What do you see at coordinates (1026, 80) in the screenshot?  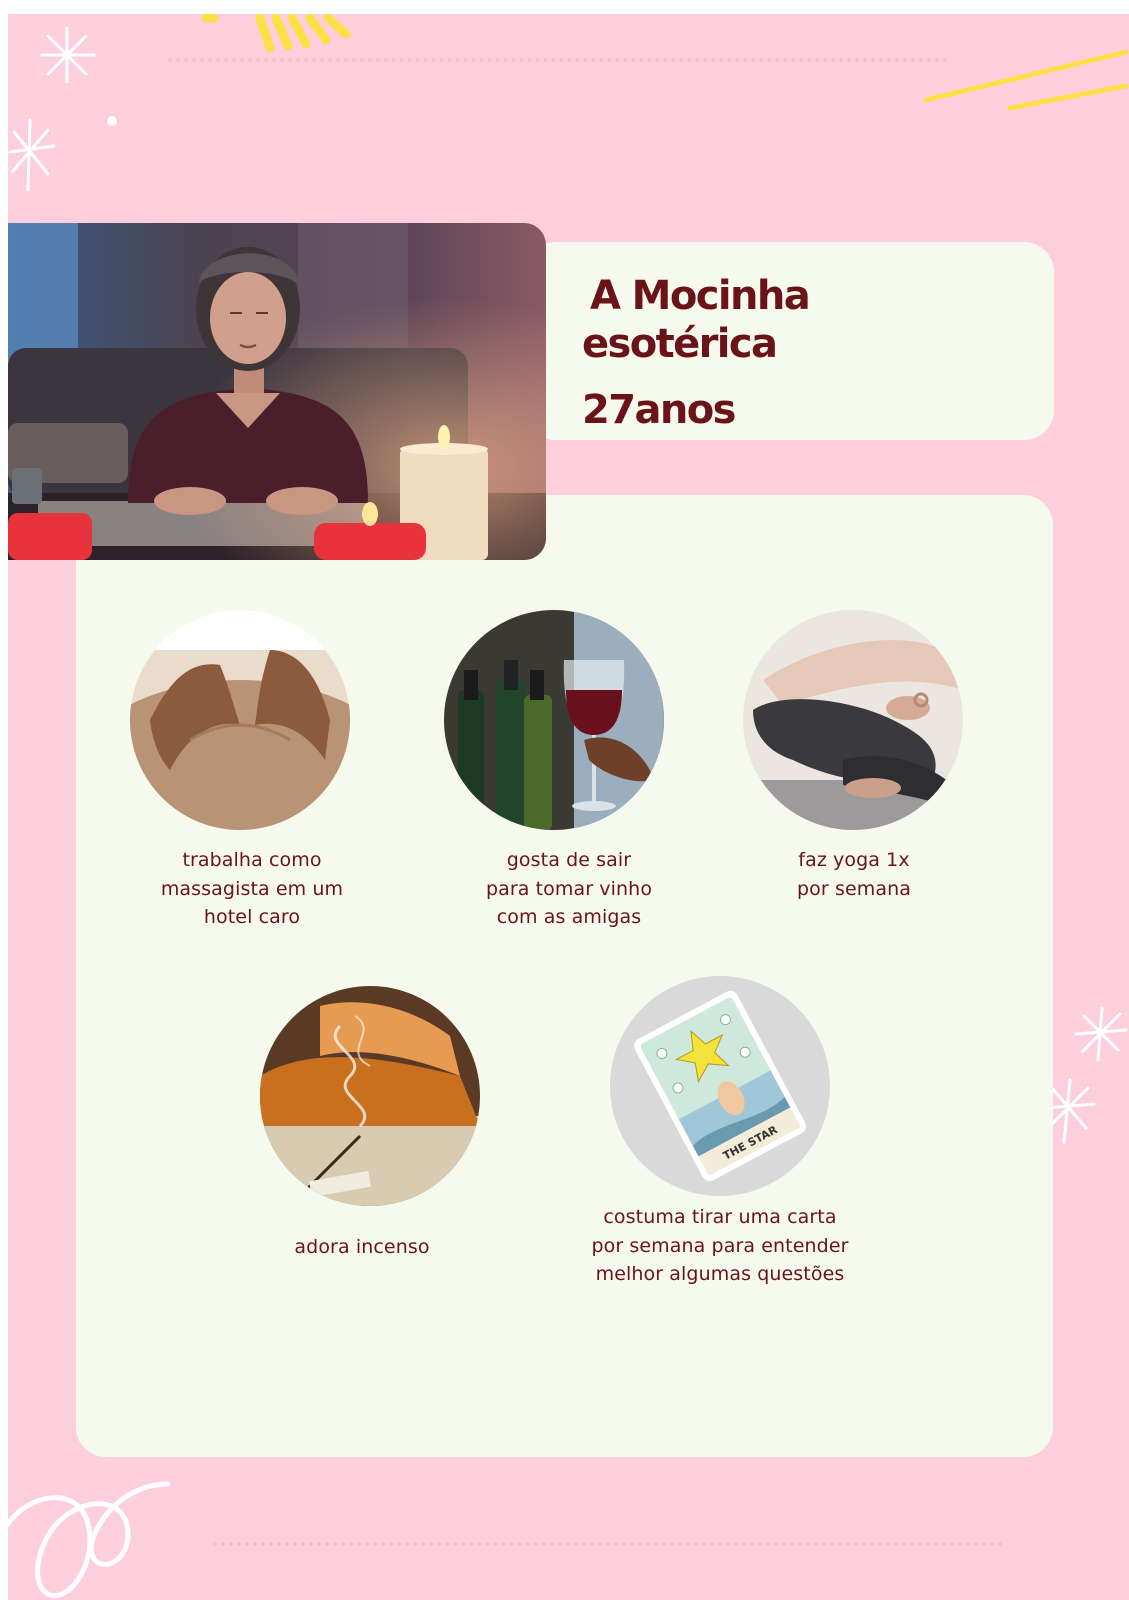 I see `yellow-stroke-decoration-right` at bounding box center [1026, 80].